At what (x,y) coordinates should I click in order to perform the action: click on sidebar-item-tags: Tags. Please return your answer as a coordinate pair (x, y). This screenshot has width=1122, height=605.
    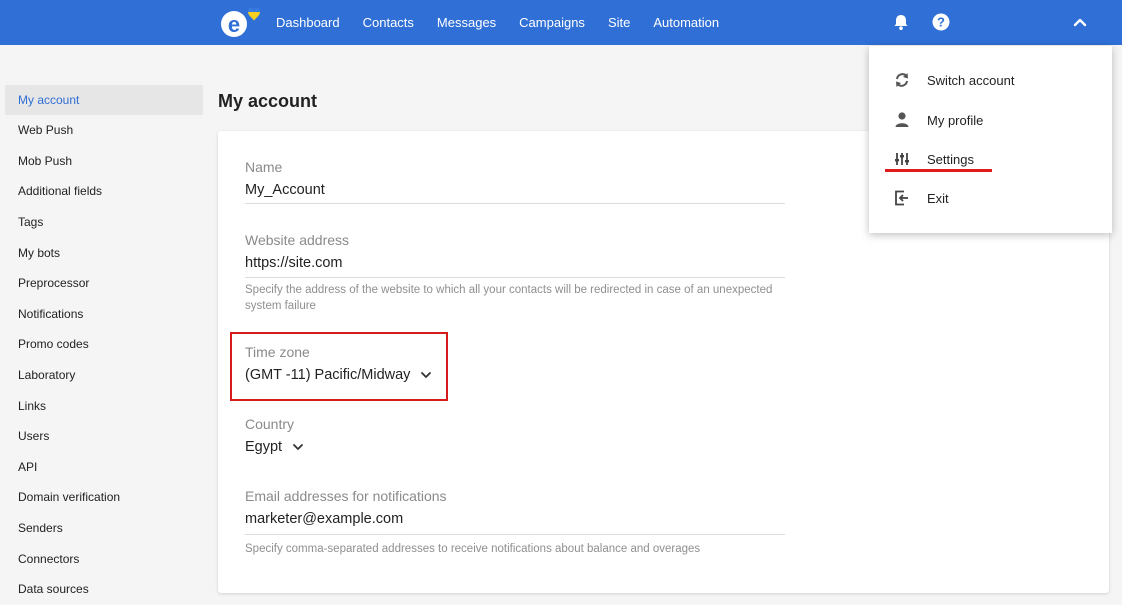
    Looking at the image, I should click on (104, 222).